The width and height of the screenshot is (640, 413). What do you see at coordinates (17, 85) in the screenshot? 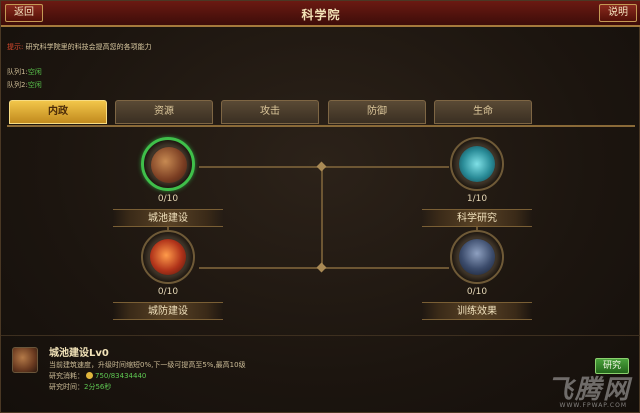
I see `queue-label: 队列2:` at bounding box center [17, 85].